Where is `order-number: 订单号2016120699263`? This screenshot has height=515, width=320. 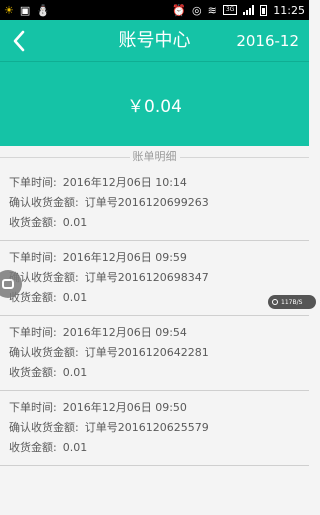 order-number: 订单号2016120699263 is located at coordinates (146, 202).